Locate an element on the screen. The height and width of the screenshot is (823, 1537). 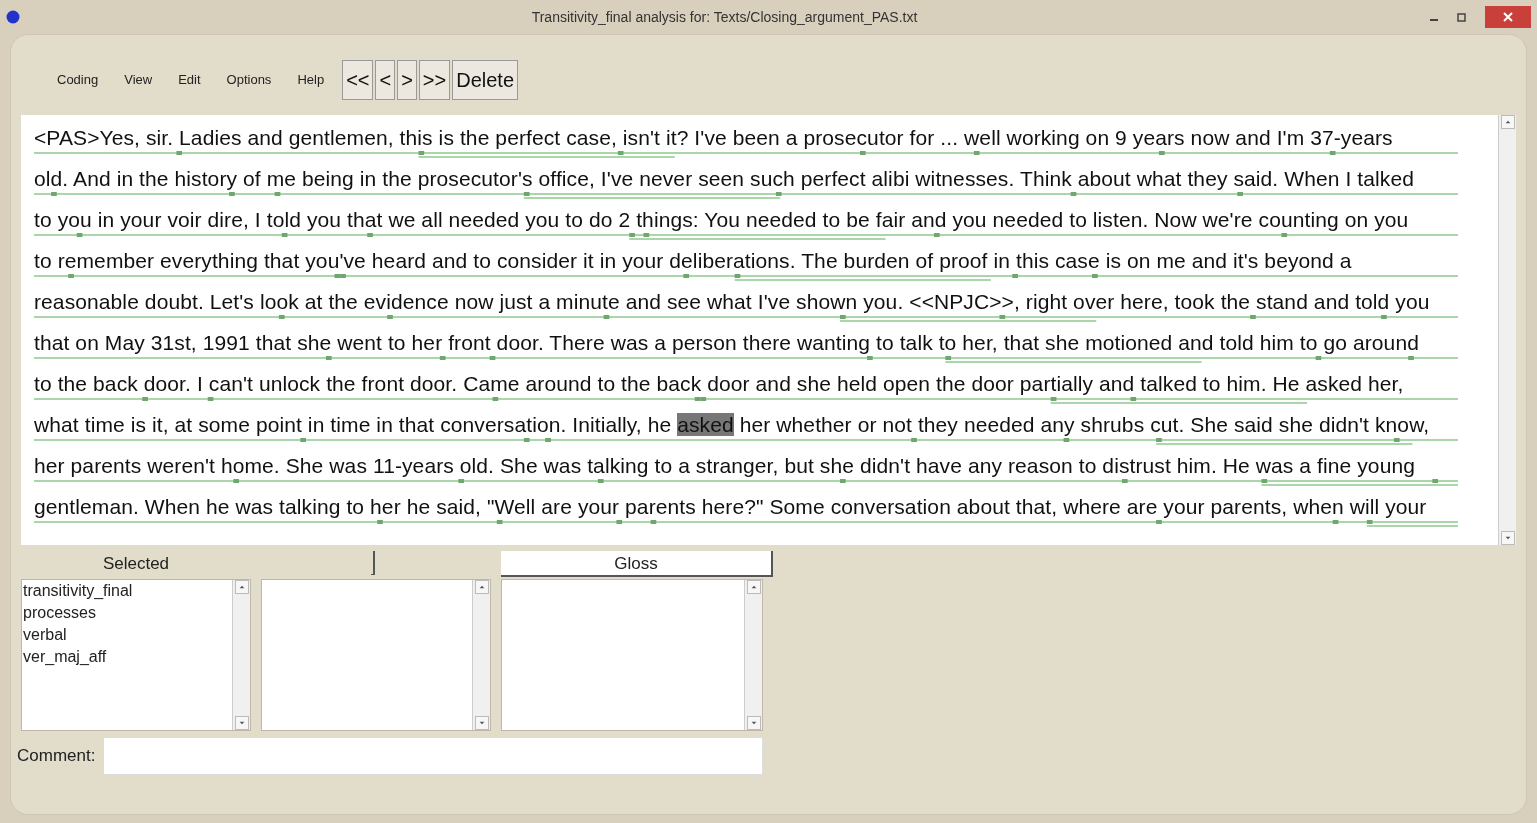
menu-item: Edit is located at coordinates (189, 80).